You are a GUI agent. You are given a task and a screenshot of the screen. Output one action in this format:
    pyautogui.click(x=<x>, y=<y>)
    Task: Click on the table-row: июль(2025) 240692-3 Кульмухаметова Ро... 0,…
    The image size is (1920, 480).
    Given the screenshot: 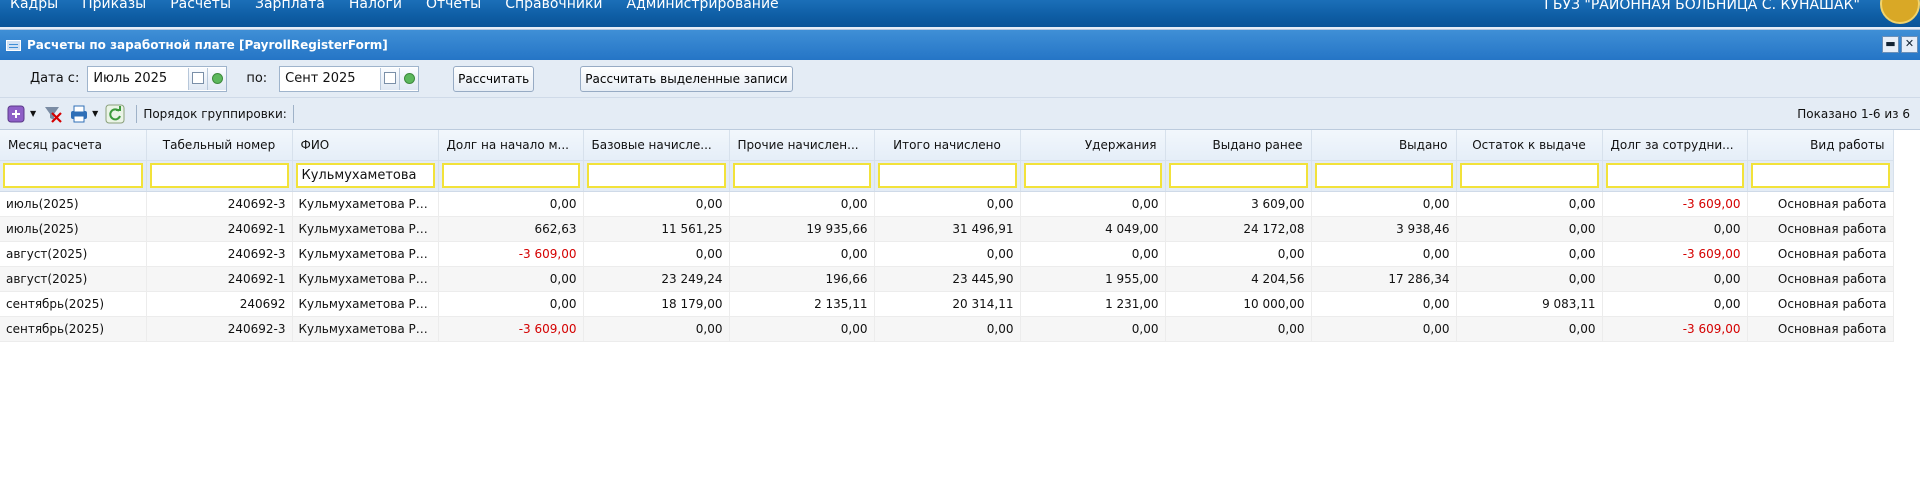 What is the action you would take?
    pyautogui.click(x=947, y=204)
    